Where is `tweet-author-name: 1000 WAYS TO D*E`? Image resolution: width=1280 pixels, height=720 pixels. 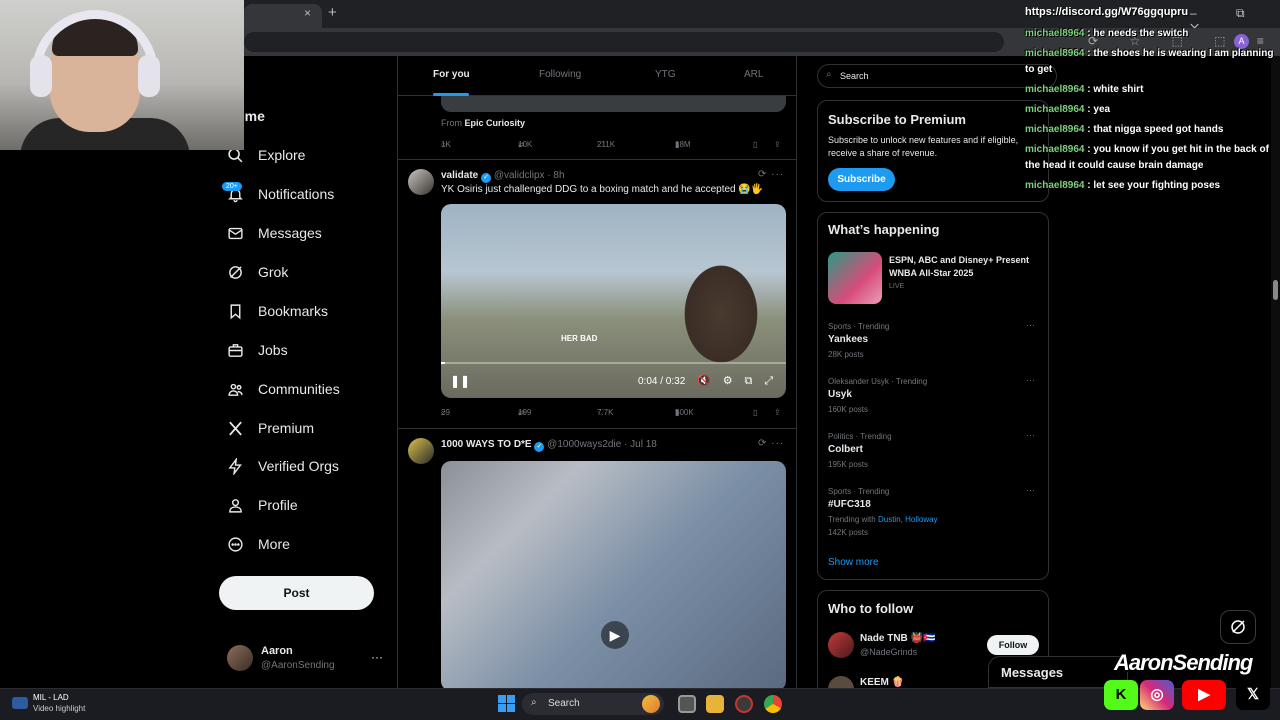
tweet-author-name: 1000 WAYS TO D*E is located at coordinates (486, 444).